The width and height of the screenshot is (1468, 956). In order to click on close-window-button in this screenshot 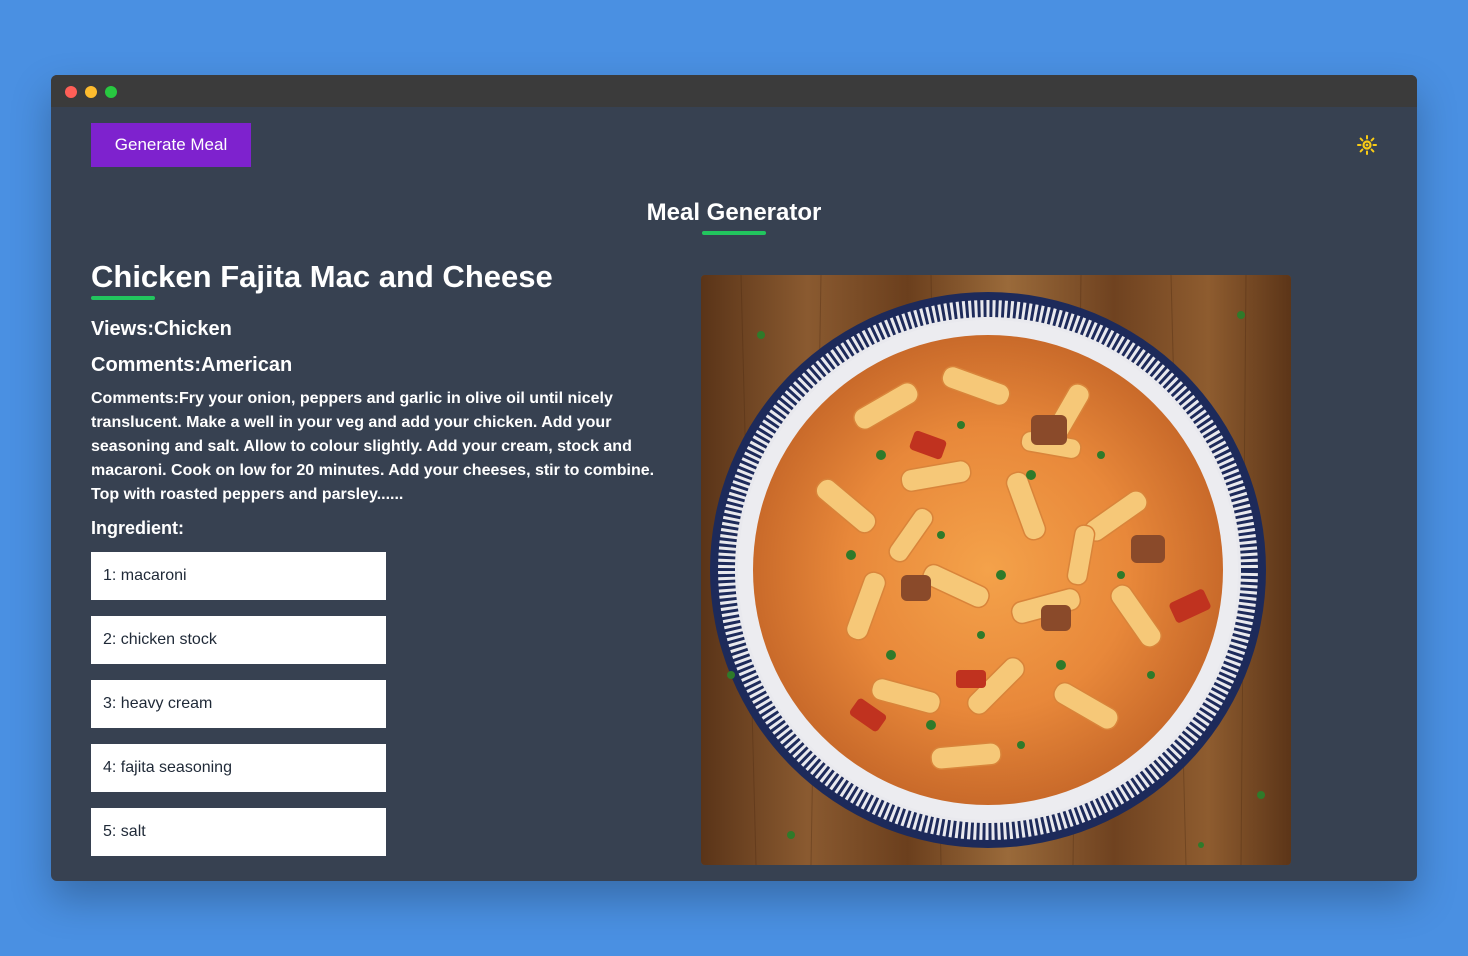, I will do `click(71, 92)`.